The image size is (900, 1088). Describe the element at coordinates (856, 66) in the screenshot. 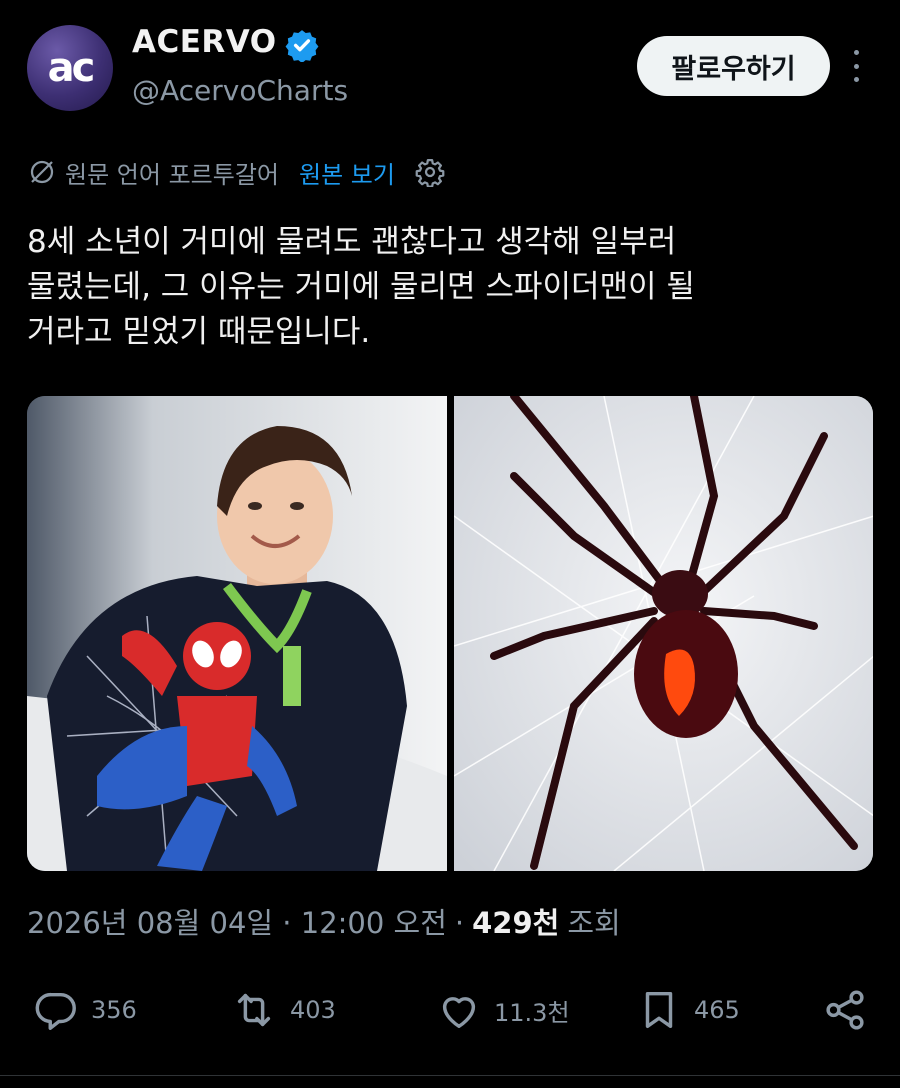

I see `more-vertical-icon` at that location.